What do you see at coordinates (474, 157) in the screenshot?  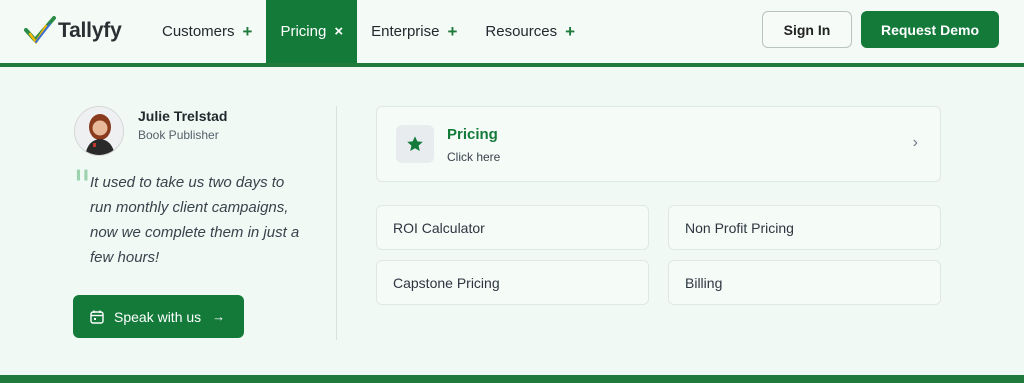 I see `featured-subtitle: Click here` at bounding box center [474, 157].